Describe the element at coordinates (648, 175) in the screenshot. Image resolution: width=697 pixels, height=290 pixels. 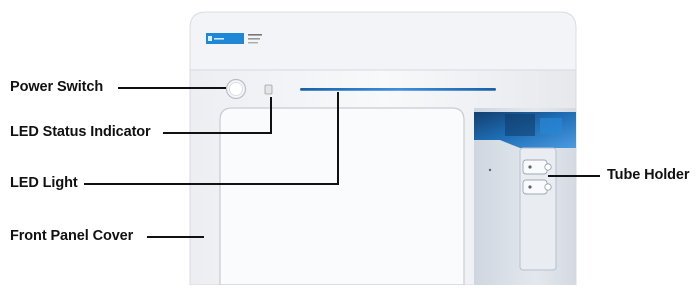
I see `tube-holder-label: Tube Holder` at that location.